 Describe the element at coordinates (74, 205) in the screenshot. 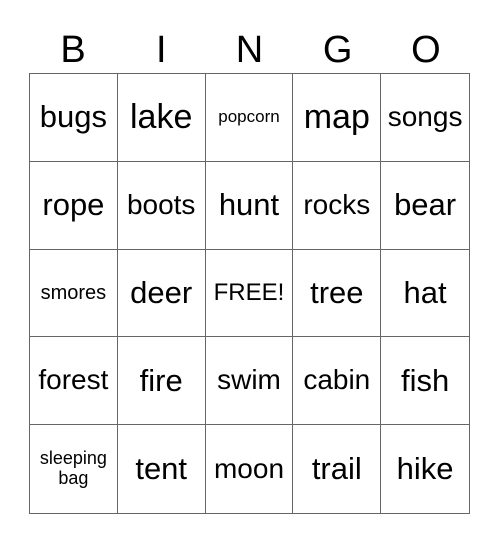

I see `bingo-cell: rope` at that location.